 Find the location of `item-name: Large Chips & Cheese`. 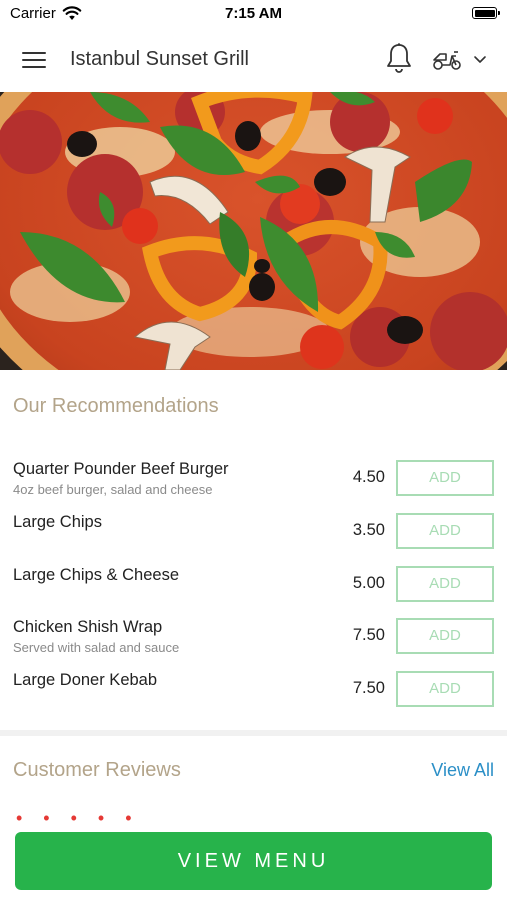

item-name: Large Chips & Cheese is located at coordinates (96, 575).